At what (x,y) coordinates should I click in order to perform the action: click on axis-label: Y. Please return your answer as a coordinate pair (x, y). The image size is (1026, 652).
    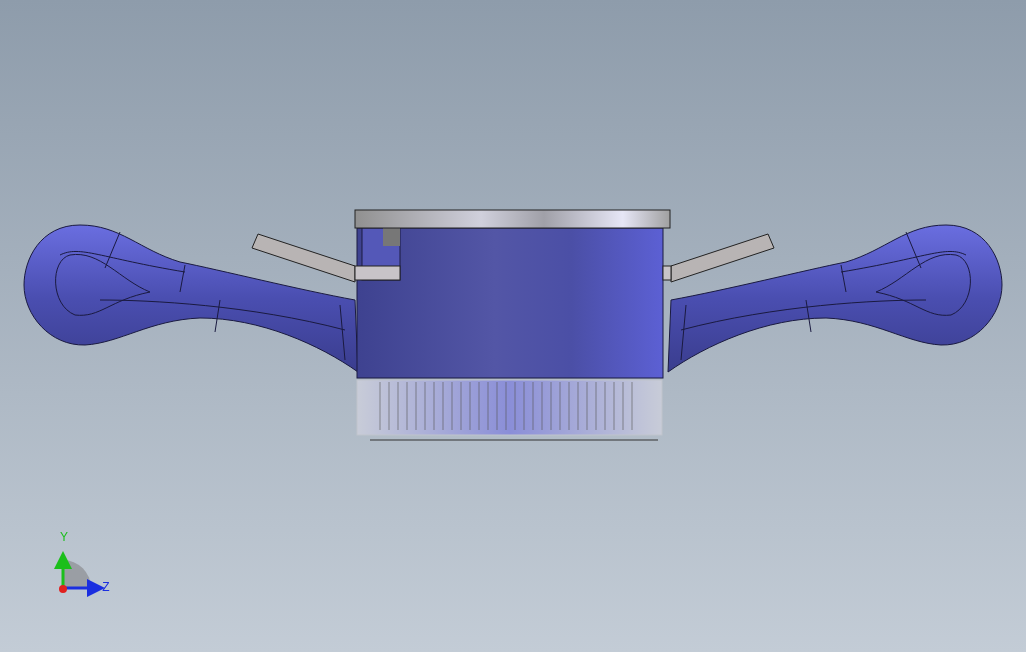
    Looking at the image, I should click on (64, 537).